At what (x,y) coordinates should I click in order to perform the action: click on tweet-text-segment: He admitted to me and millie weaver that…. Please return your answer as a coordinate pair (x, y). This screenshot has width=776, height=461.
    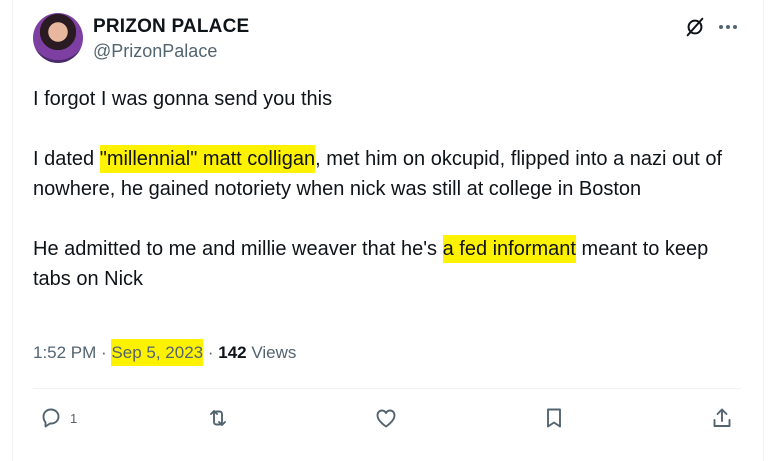
    Looking at the image, I should click on (238, 249).